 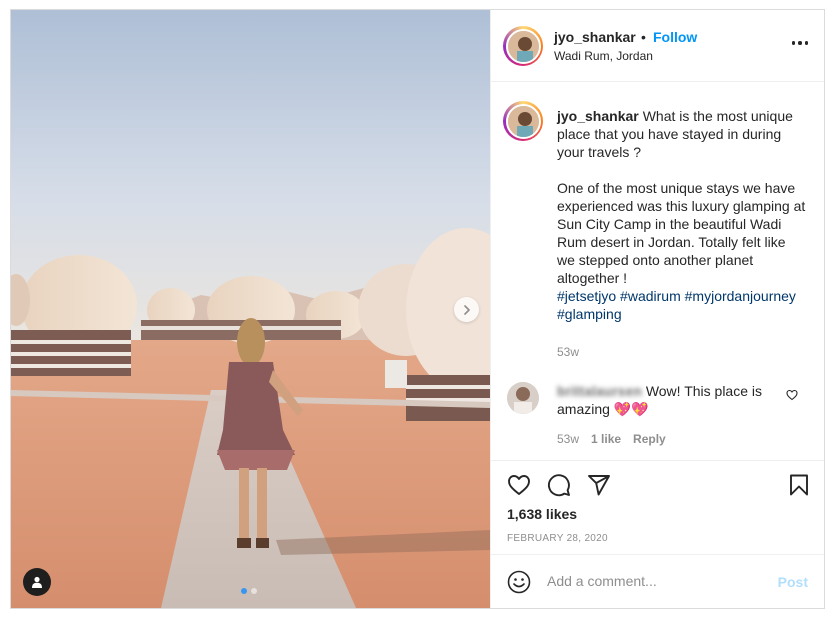 I want to click on comment-icon, so click(x=559, y=485).